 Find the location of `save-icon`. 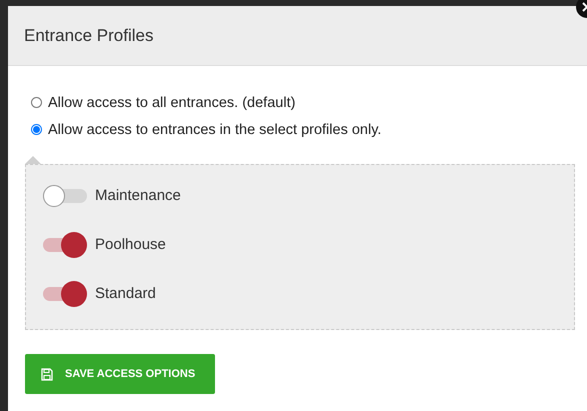

save-icon is located at coordinates (47, 374).